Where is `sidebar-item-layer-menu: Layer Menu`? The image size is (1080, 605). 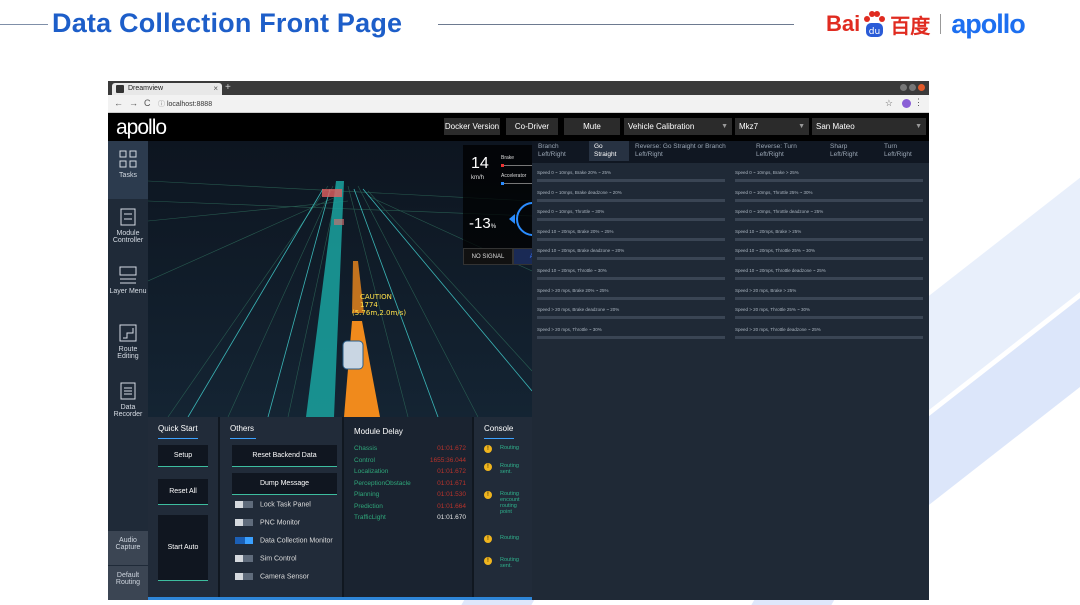 sidebar-item-layer-menu: Layer Menu is located at coordinates (128, 286).